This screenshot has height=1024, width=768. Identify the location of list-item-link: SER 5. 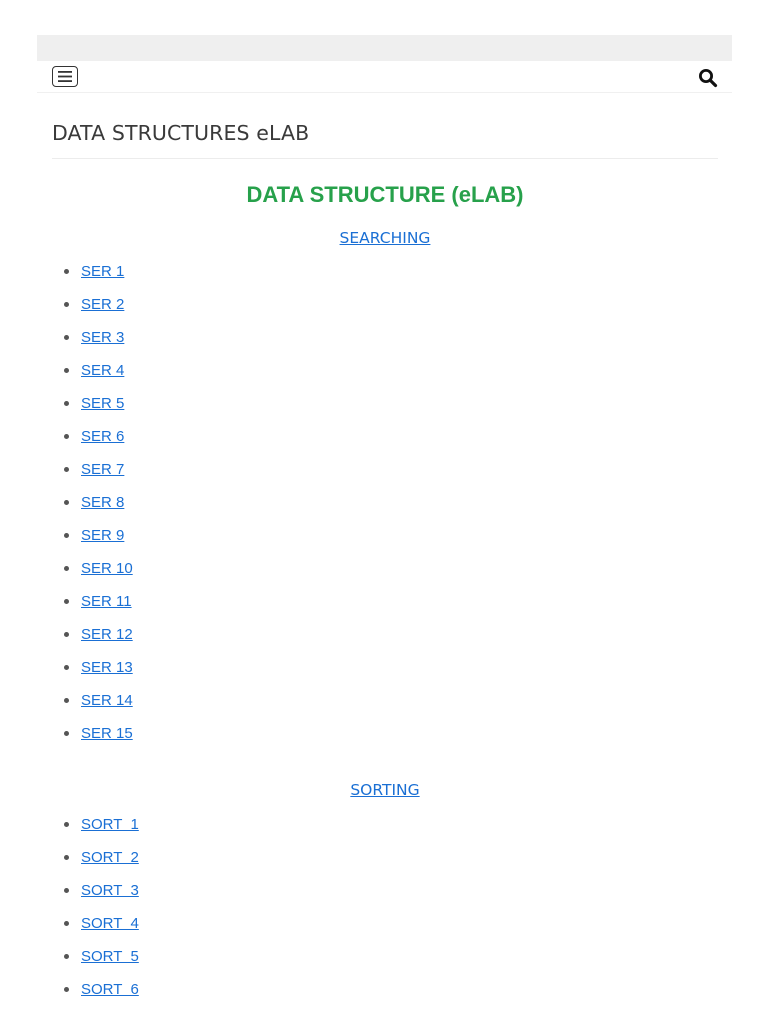
(102, 403).